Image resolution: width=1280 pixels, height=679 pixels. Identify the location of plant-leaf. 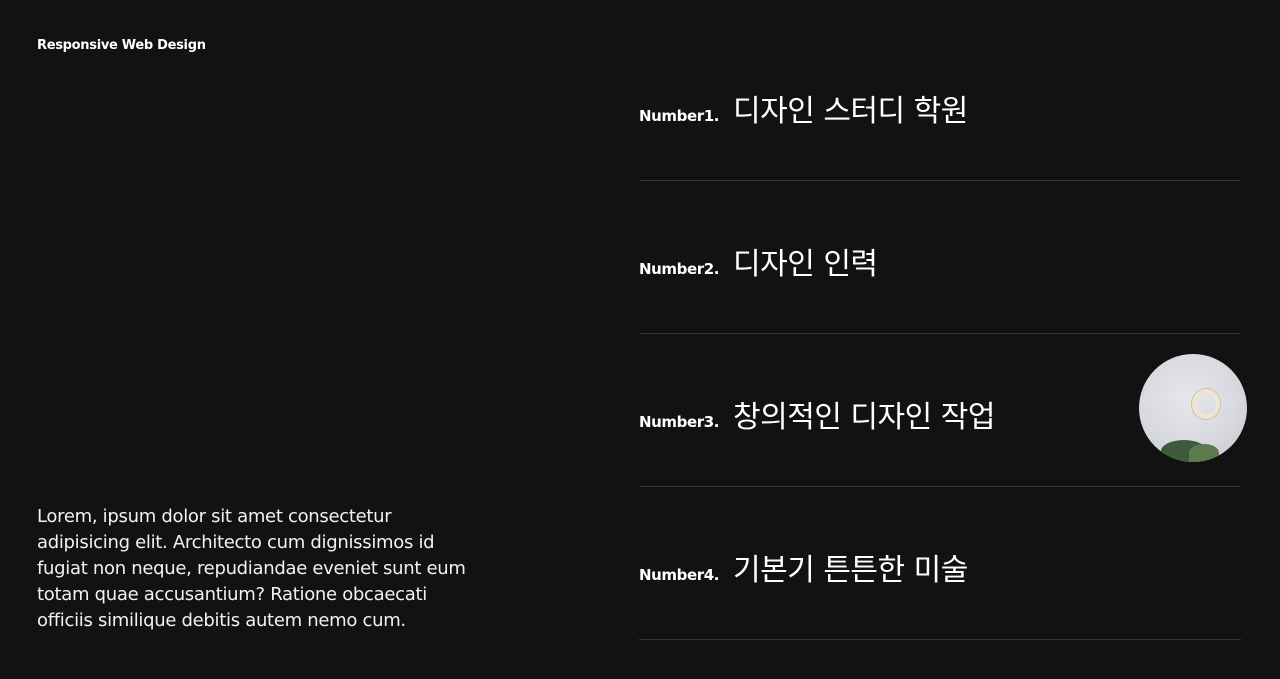
(1204, 453).